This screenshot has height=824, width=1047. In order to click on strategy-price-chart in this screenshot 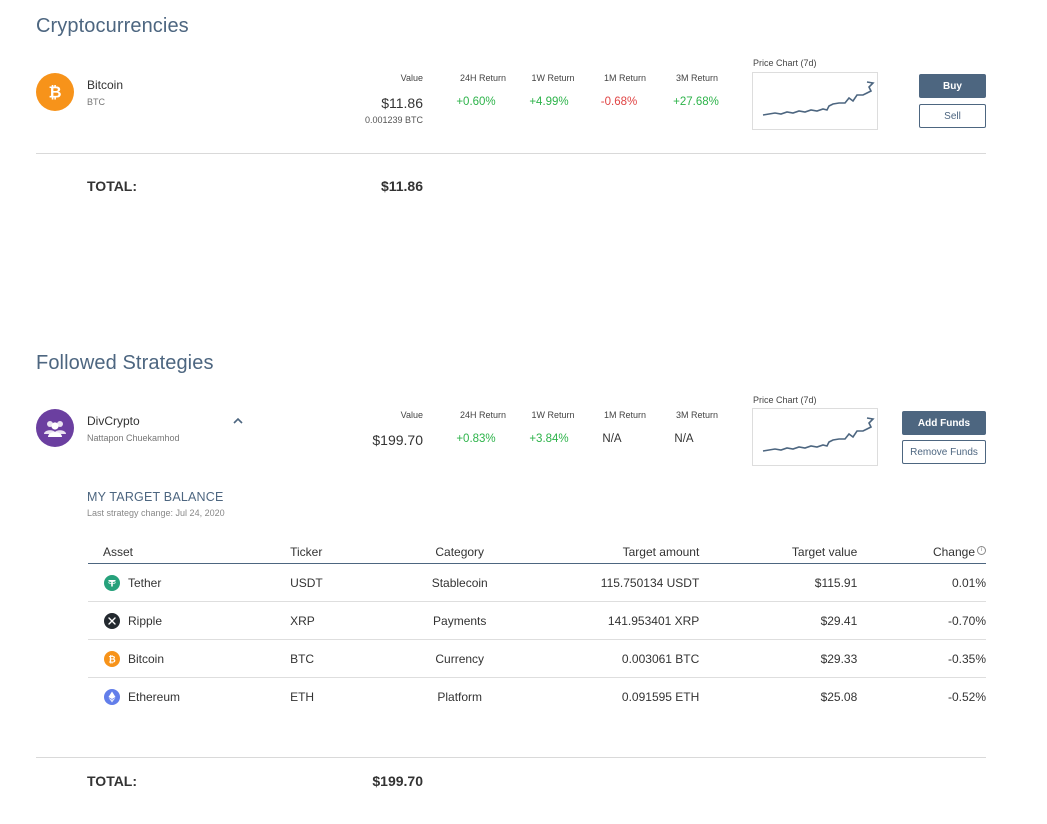, I will do `click(815, 437)`.